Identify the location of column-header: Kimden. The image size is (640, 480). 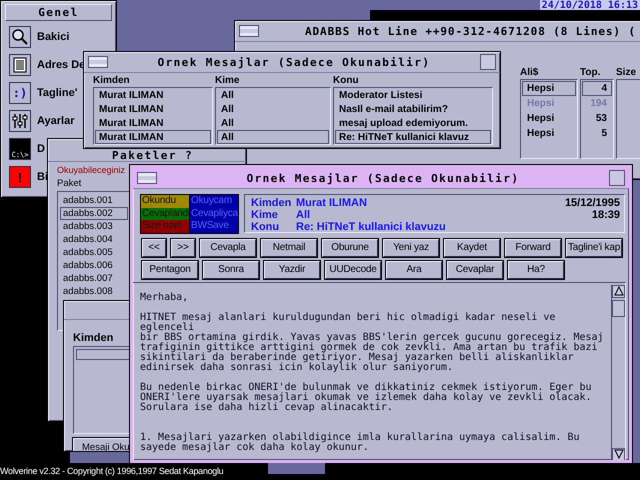
(112, 81).